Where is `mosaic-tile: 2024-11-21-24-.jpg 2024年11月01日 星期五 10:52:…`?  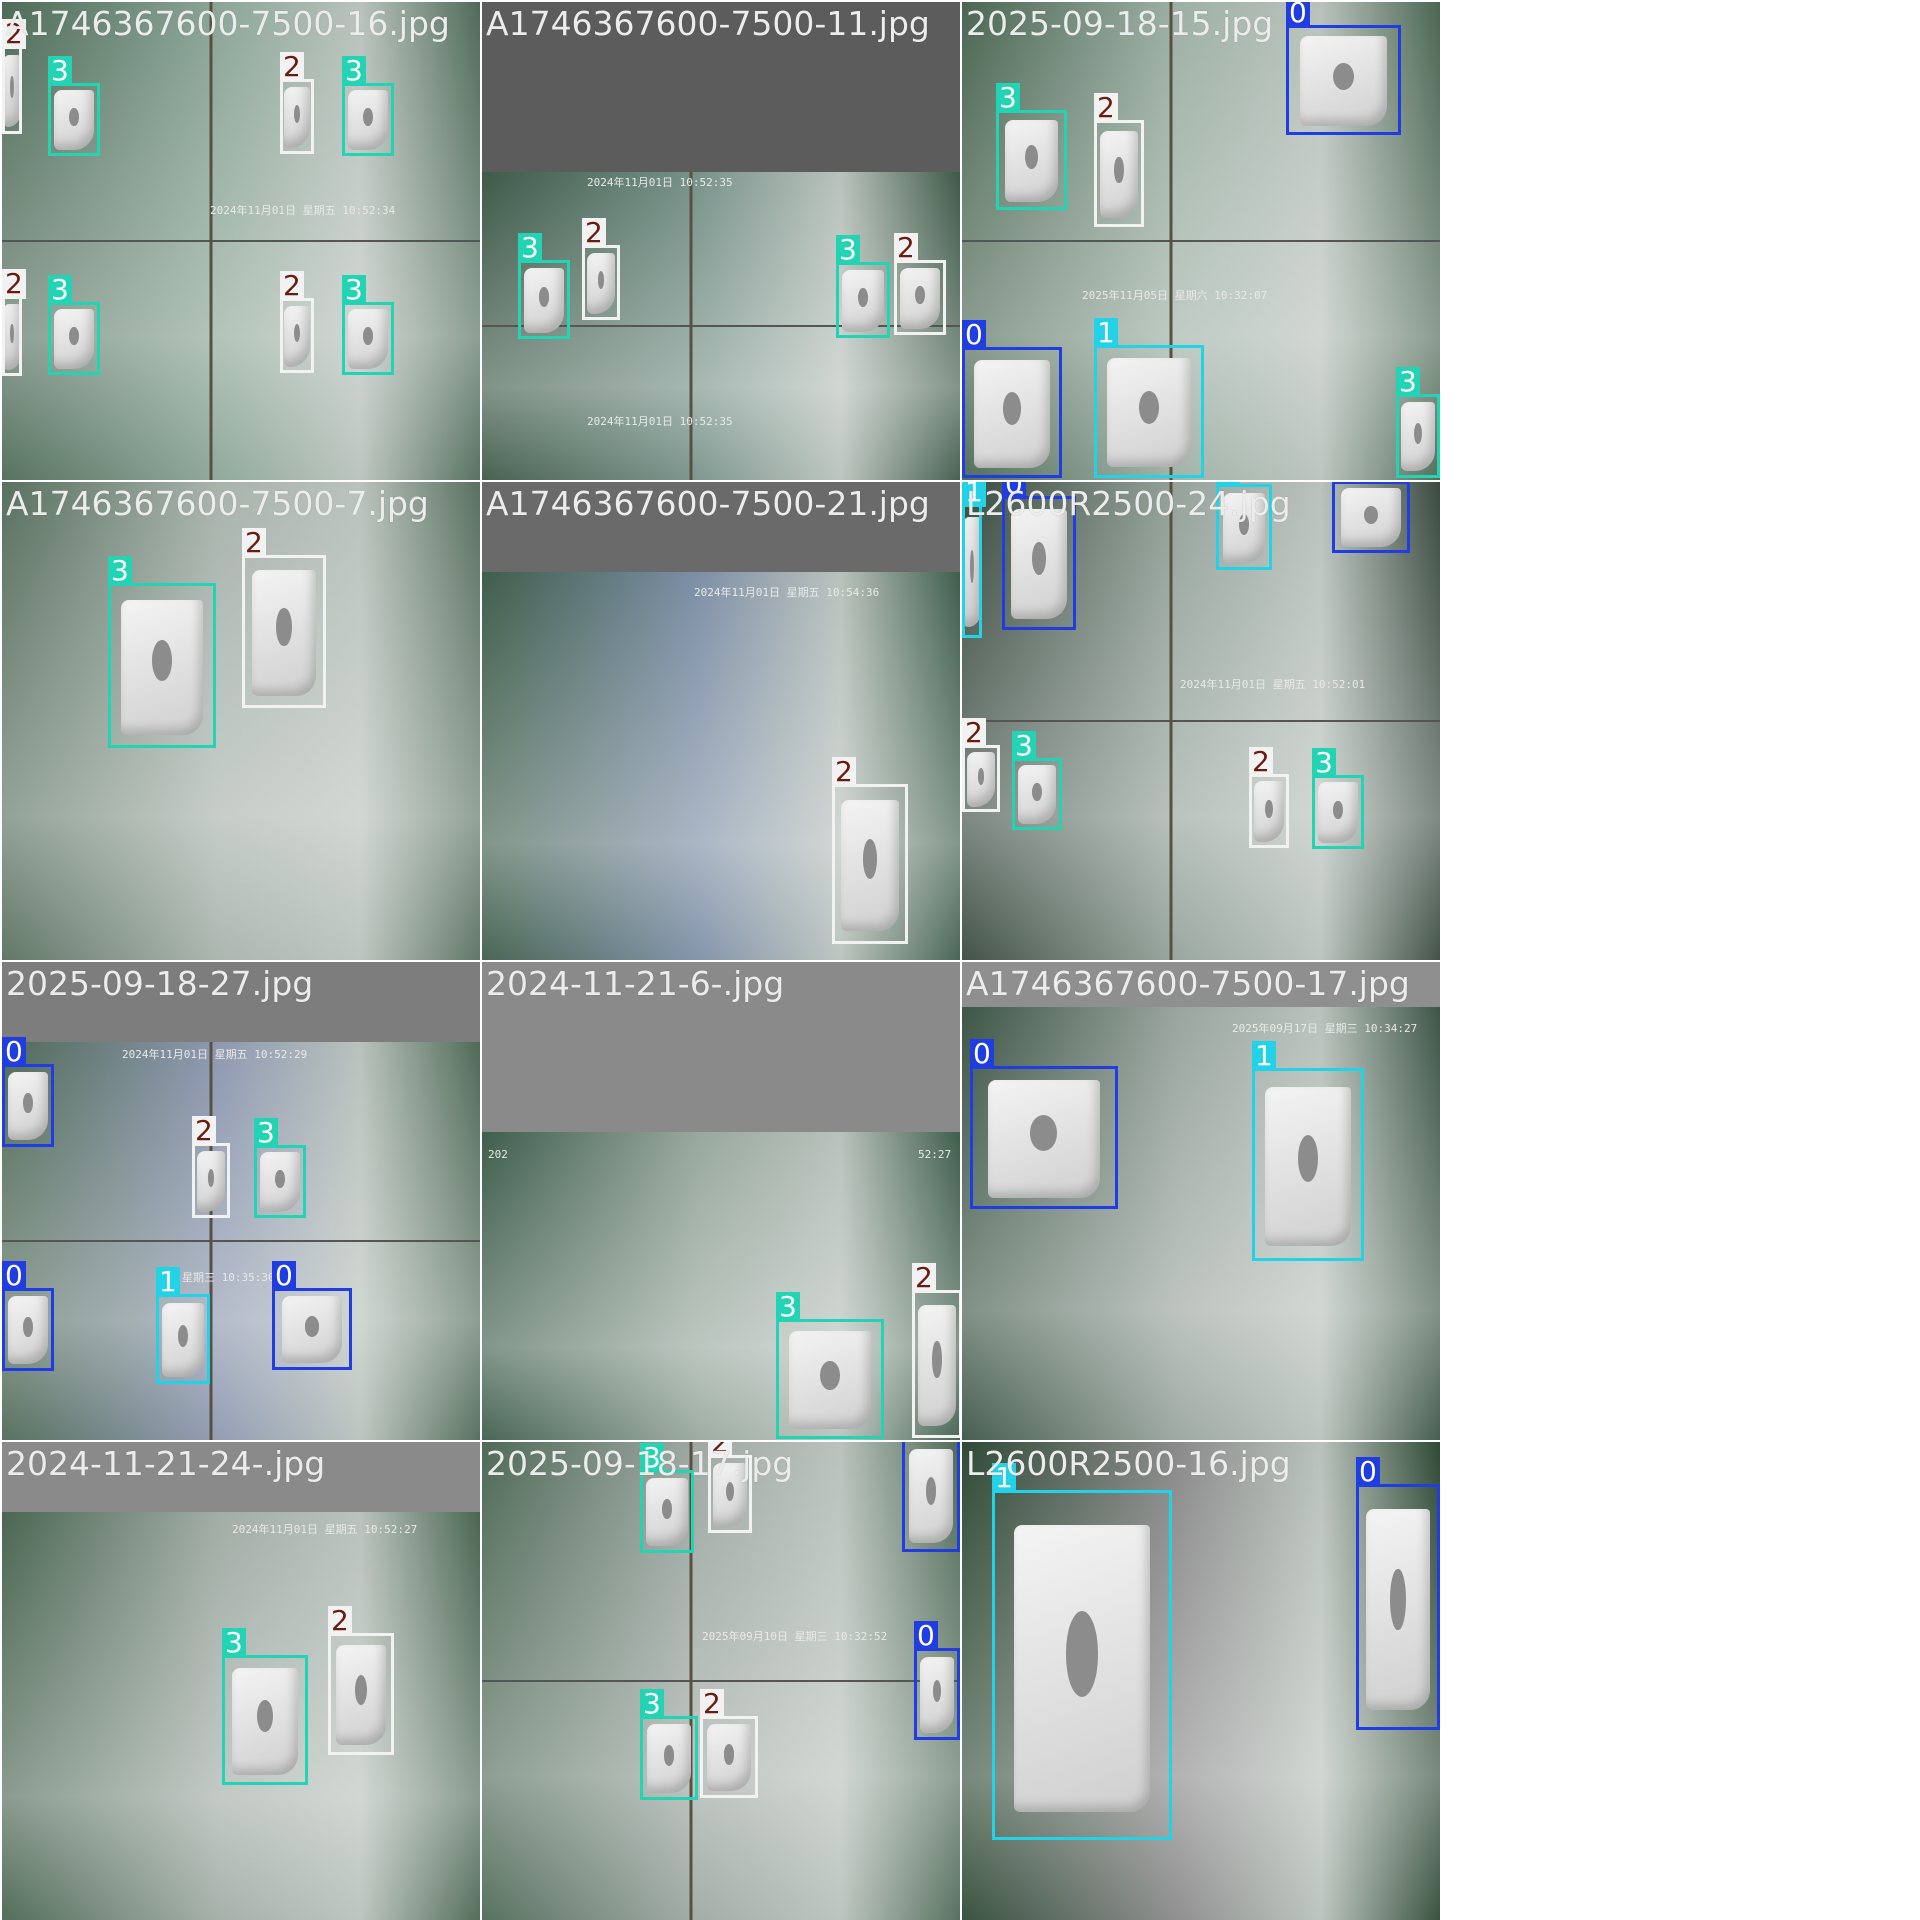
mosaic-tile: 2024-11-21-24-.jpg 2024年11月01日 星期五 10:52:… is located at coordinates (241, 1681).